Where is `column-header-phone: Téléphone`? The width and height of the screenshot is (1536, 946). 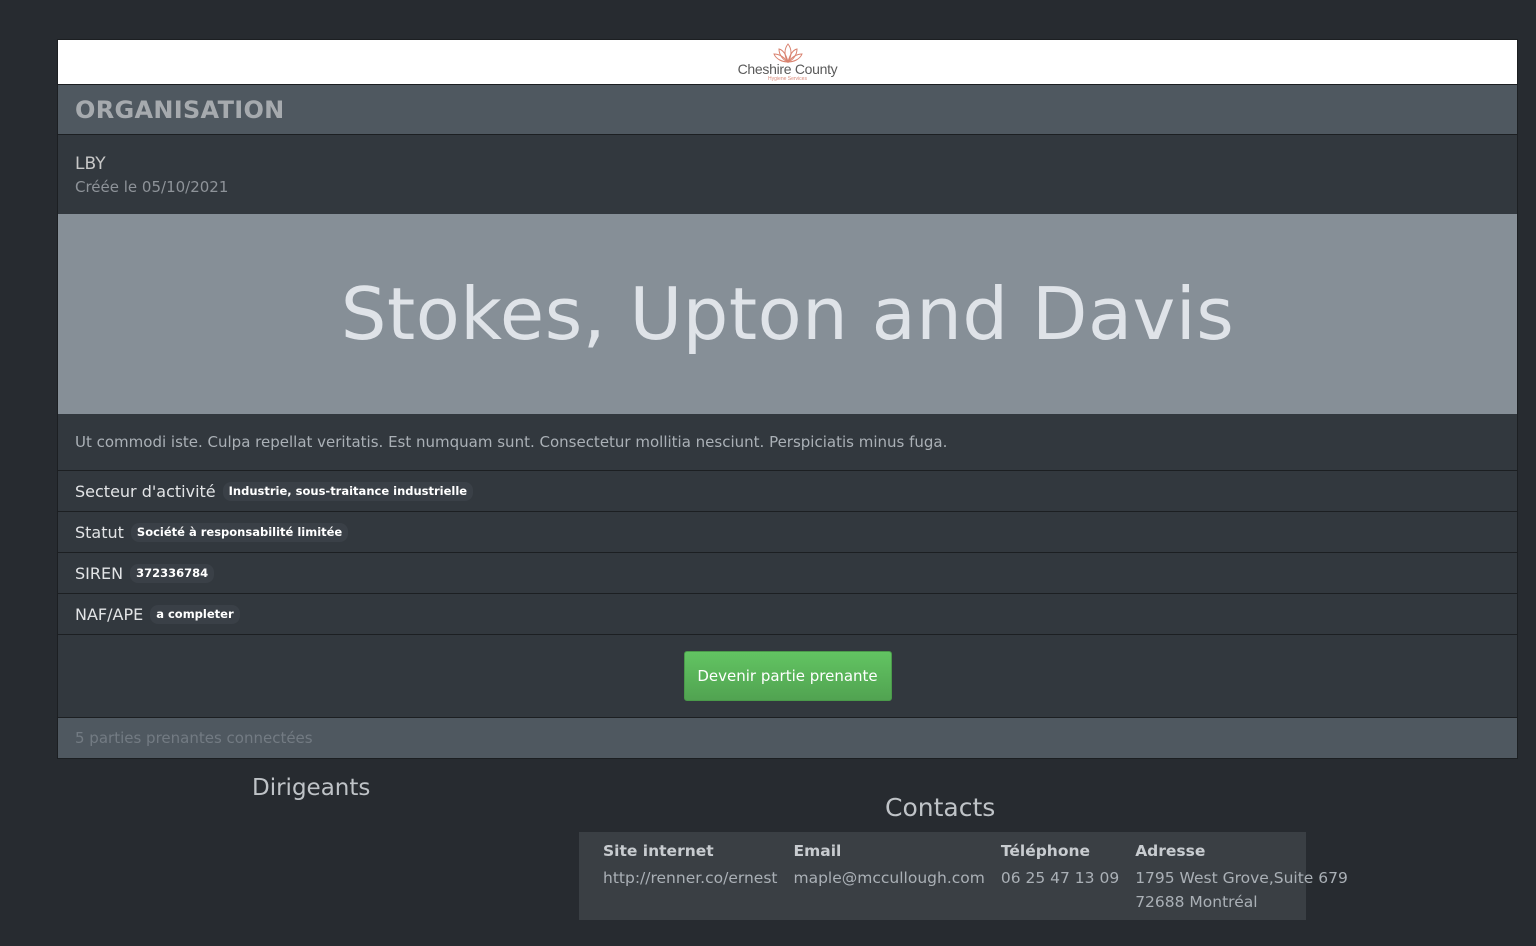
column-header-phone: Téléphone is located at coordinates (1045, 851).